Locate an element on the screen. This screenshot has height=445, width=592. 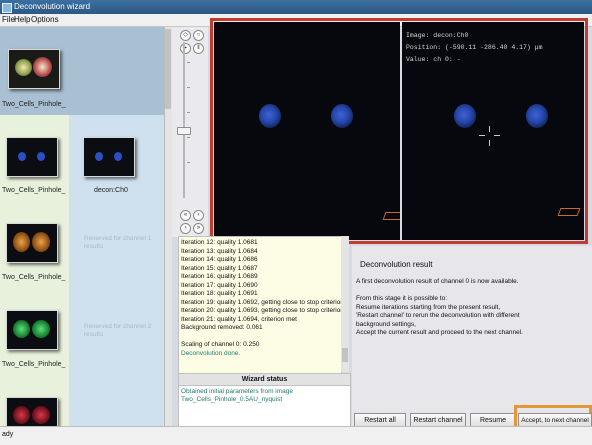
result-text: From this stage it is possible to: is located at coordinates (402, 298).